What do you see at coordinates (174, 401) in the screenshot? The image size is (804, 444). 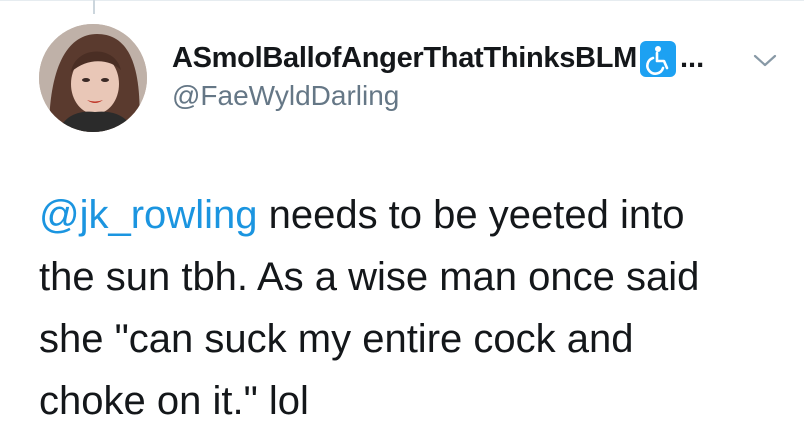 I see `tweet-line-4: choke on it." lol` at bounding box center [174, 401].